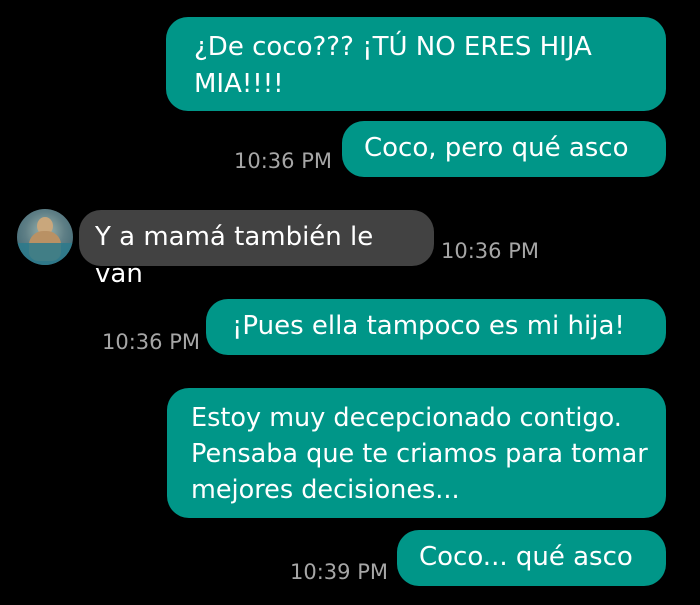 This screenshot has height=605, width=700. What do you see at coordinates (393, 65) in the screenshot?
I see `message-text: ¿De coco??? ¡TÚ NO ERES HIJA MIA!!!!` at bounding box center [393, 65].